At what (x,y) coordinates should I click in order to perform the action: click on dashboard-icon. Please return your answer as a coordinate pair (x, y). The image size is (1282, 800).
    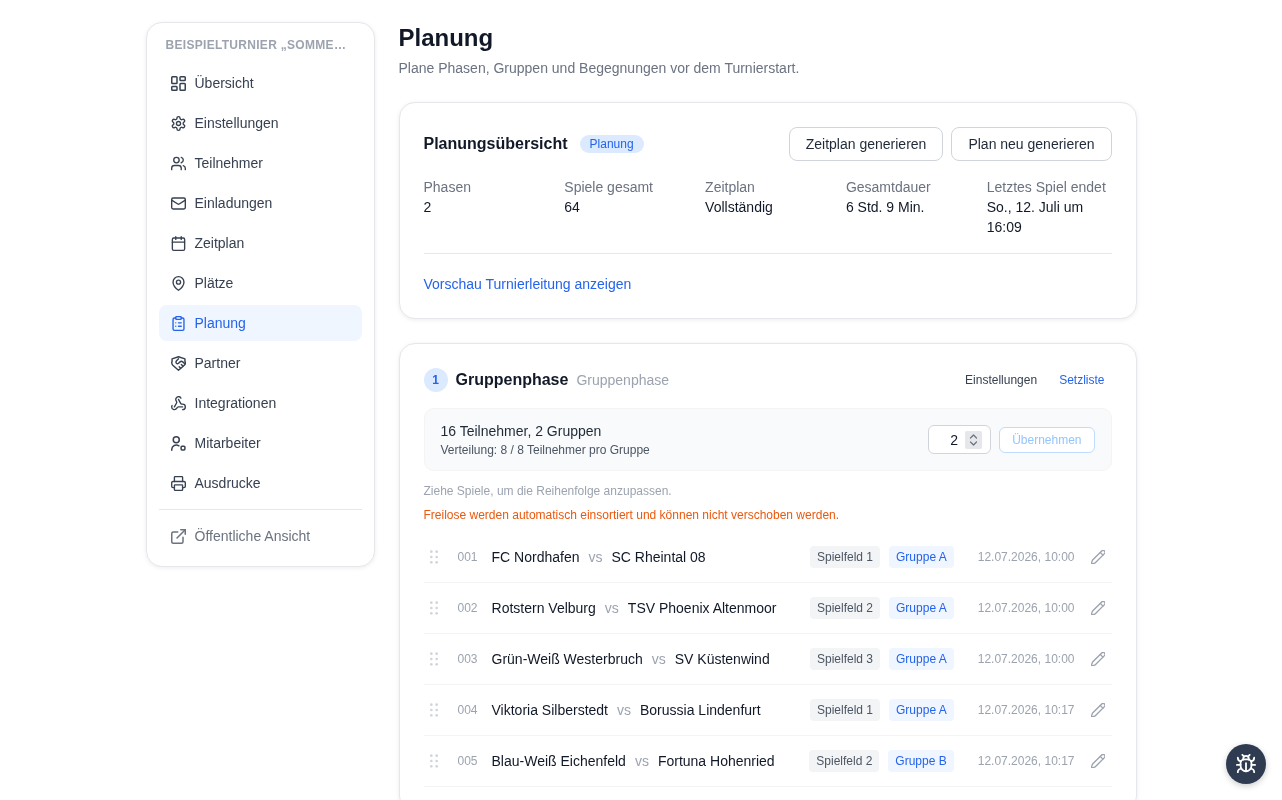
    Looking at the image, I should click on (178, 83).